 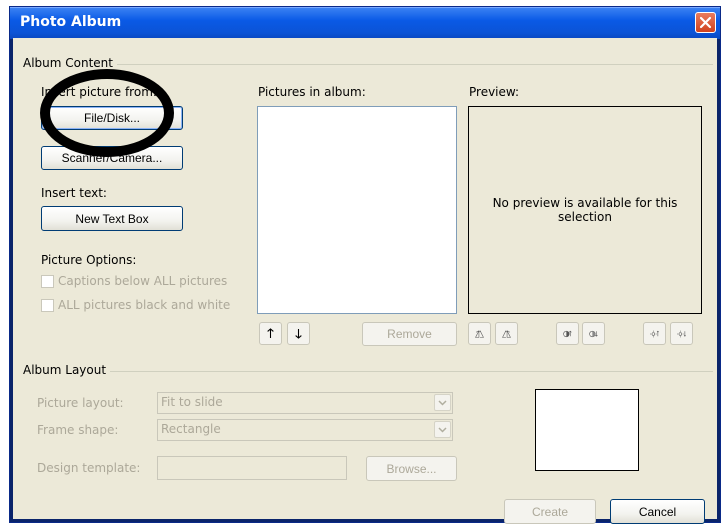 What do you see at coordinates (368, 64) in the screenshot?
I see `album-content-divider` at bounding box center [368, 64].